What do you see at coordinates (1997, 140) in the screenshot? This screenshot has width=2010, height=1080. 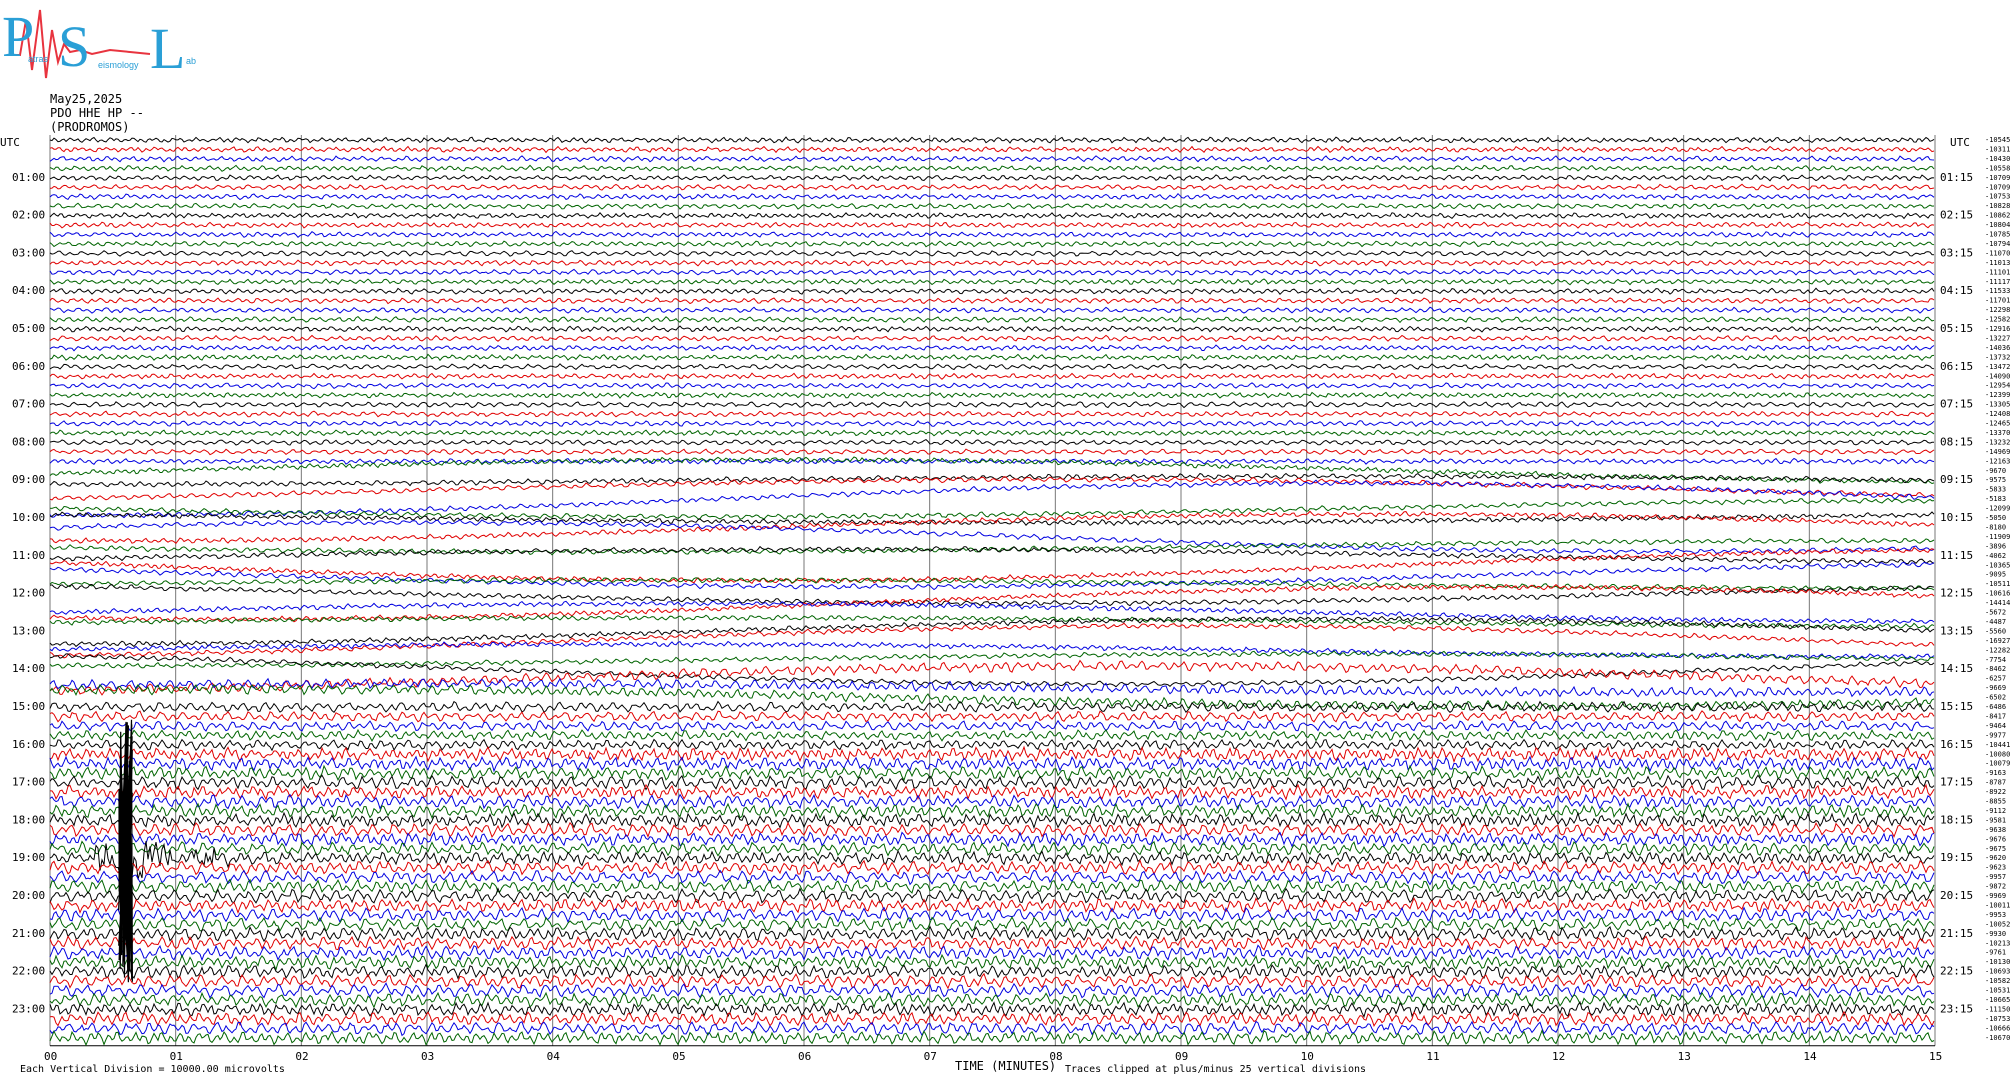 I see `trace-offset-label: -10545` at bounding box center [1997, 140].